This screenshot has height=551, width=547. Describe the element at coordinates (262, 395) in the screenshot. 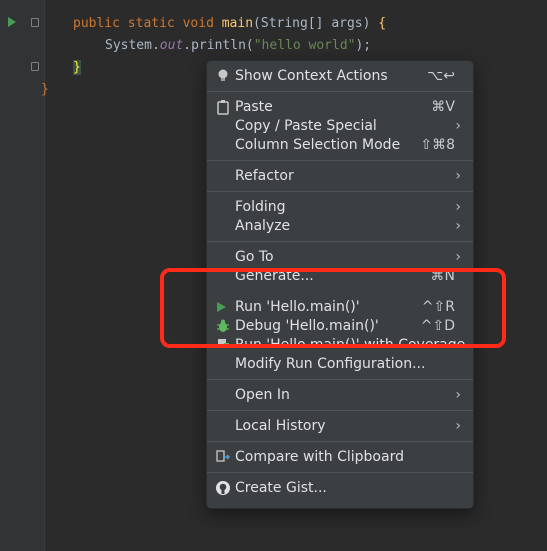

I see `menu-label: Open In` at that location.